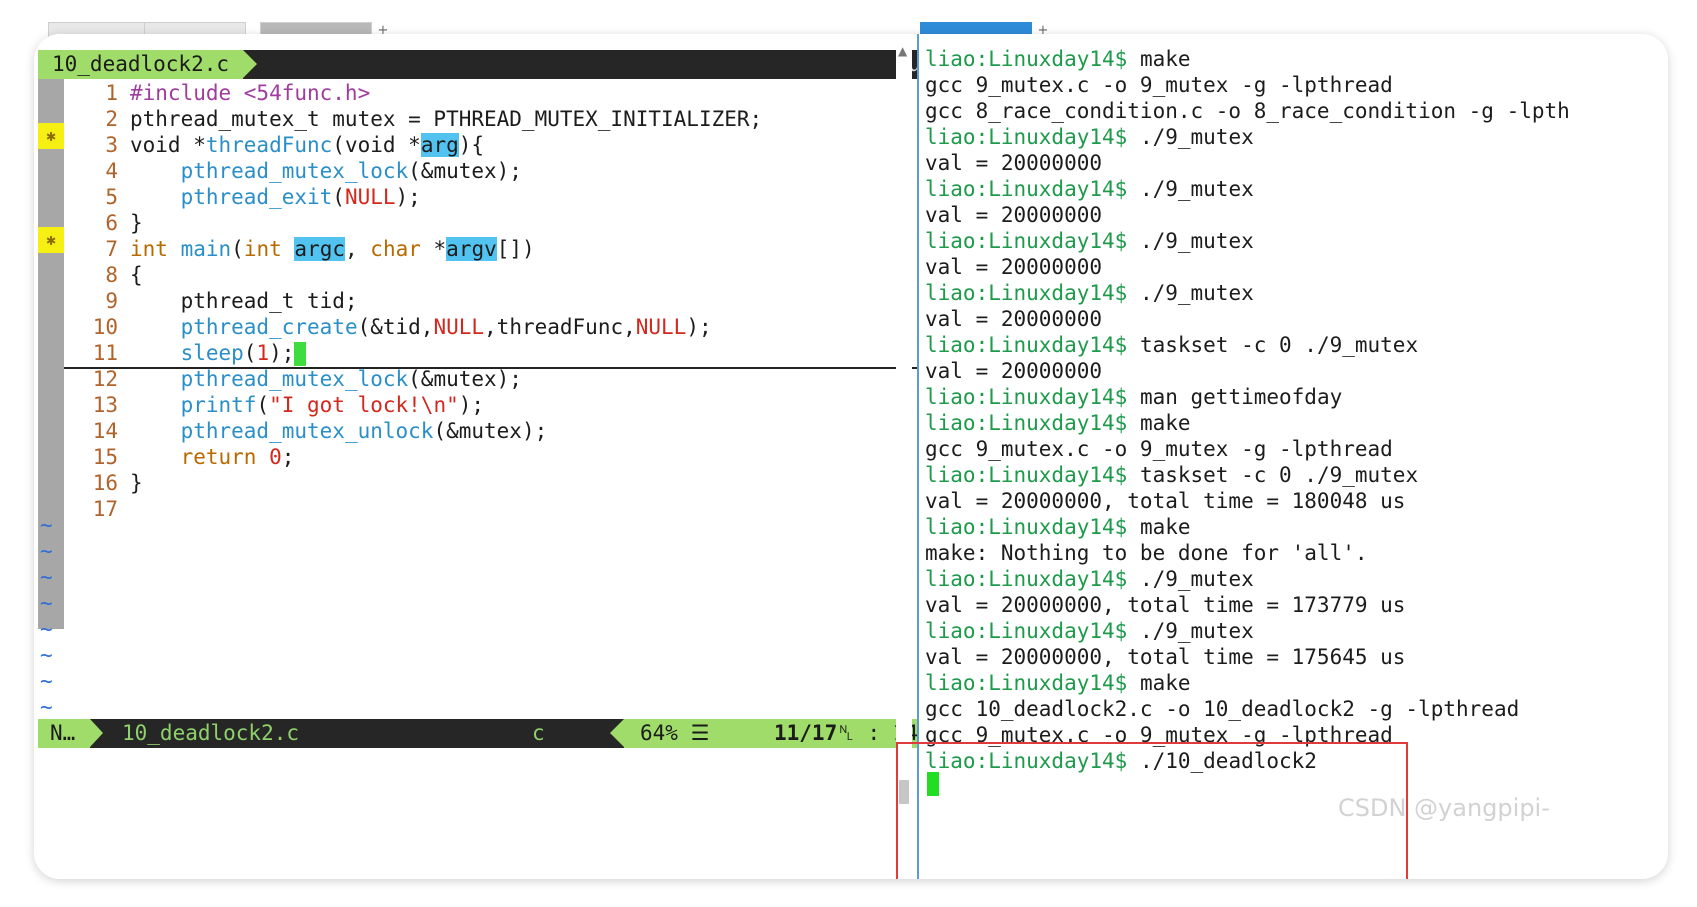 This screenshot has width=1697, height=907. Describe the element at coordinates (529, 197) in the screenshot. I see `code-line: 5 pthread_exit(NULL);` at that location.